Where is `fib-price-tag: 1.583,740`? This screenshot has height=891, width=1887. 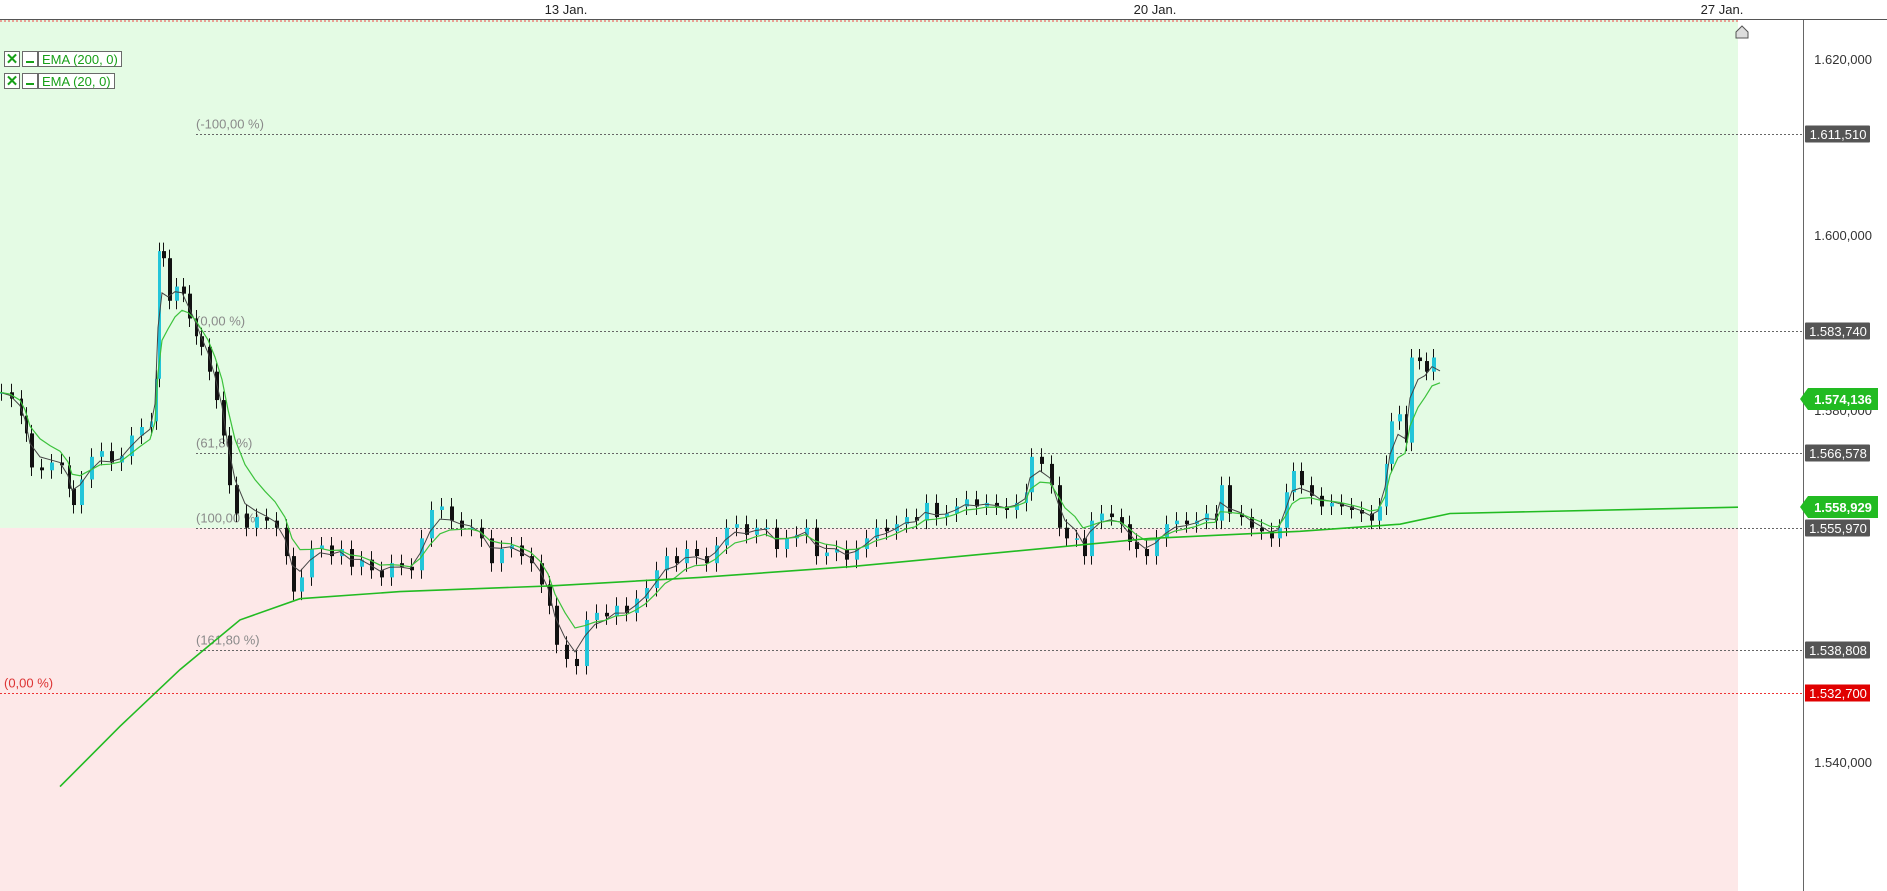
fib-price-tag: 1.583,740 is located at coordinates (1837, 331).